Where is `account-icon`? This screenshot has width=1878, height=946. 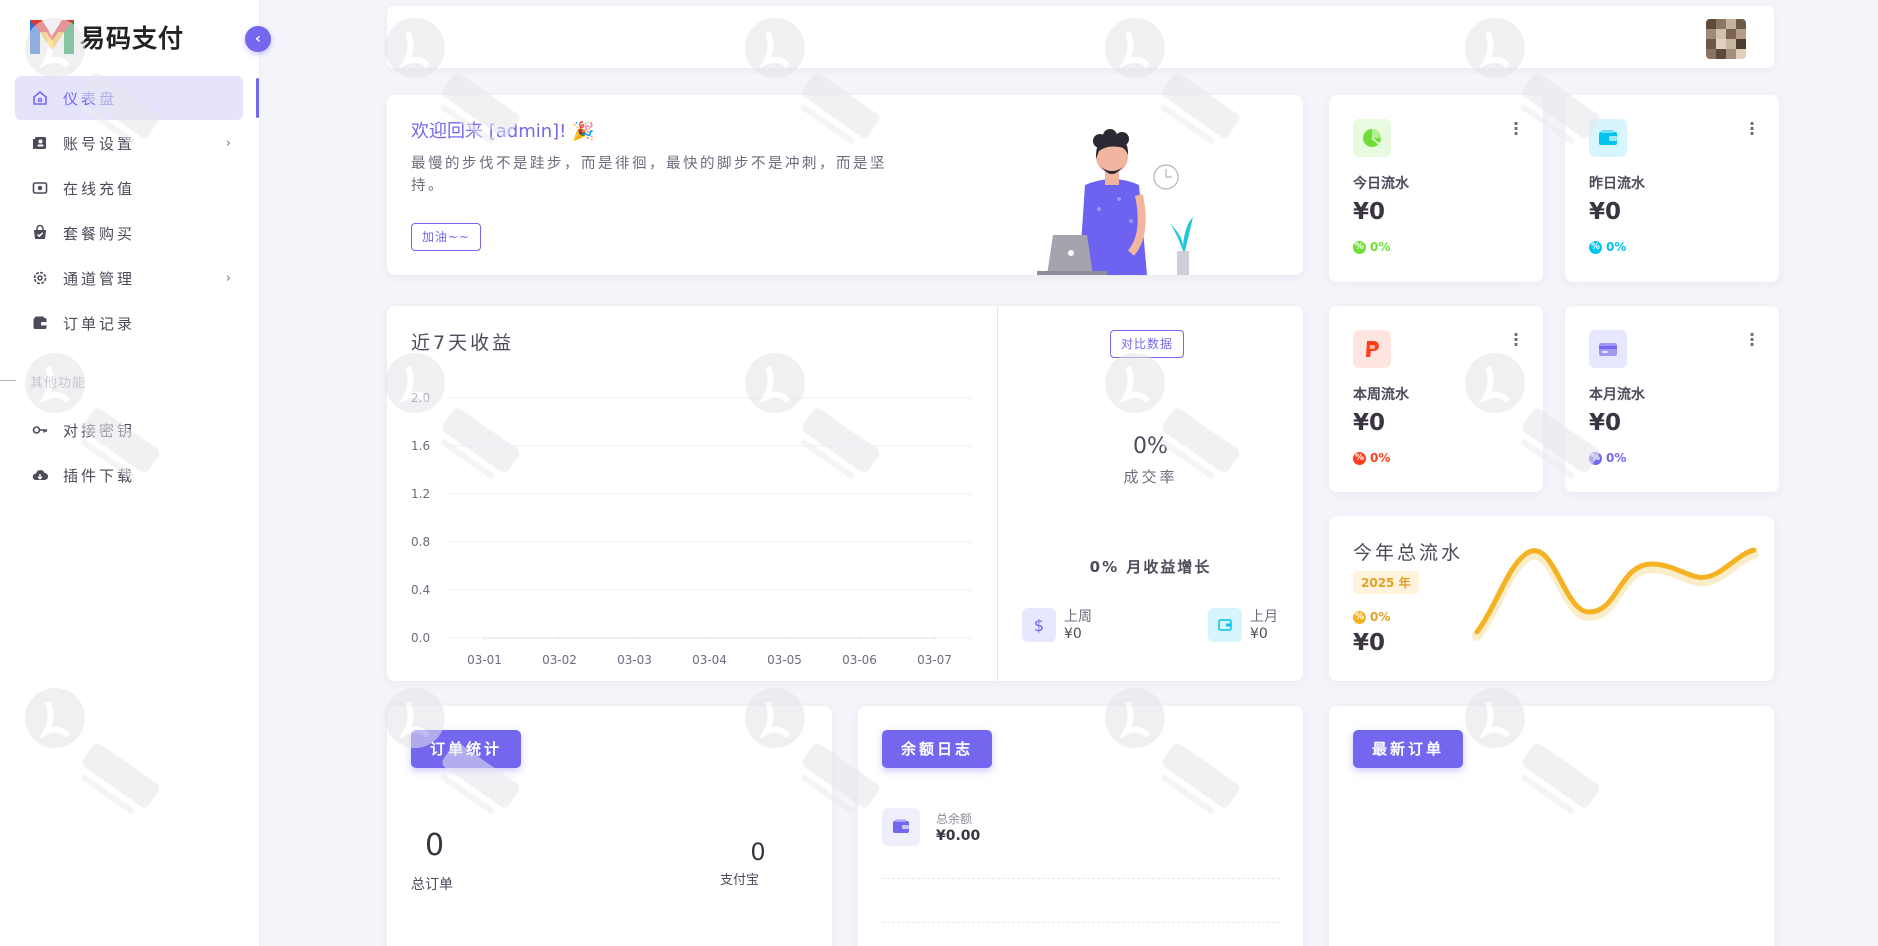 account-icon is located at coordinates (40, 143).